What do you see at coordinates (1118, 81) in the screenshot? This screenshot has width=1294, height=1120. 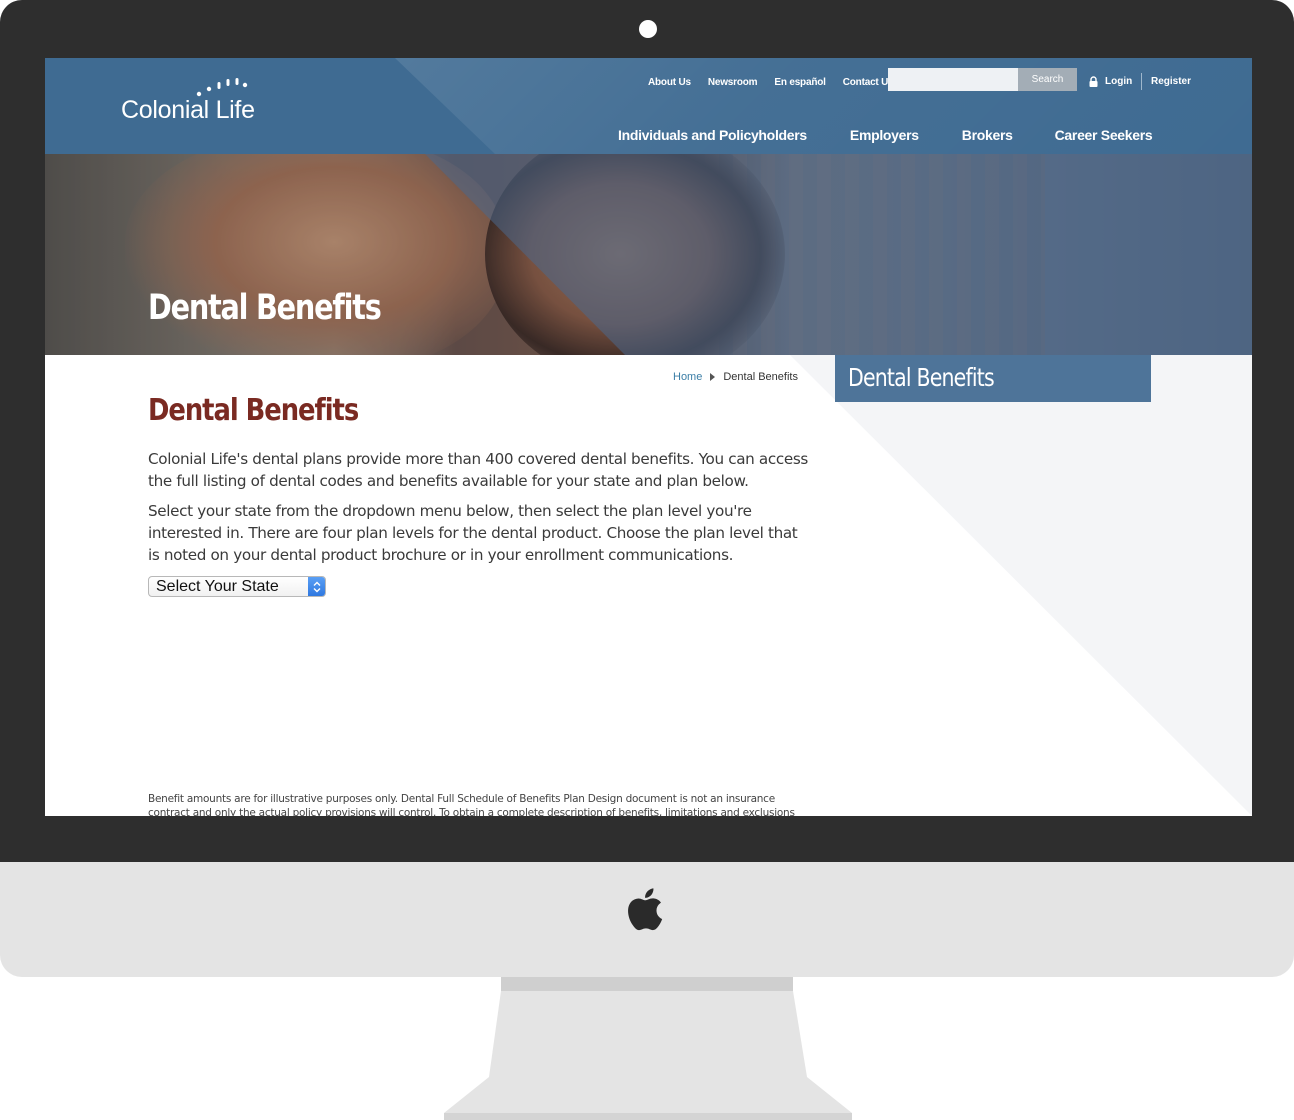 I see `login-link: Login` at bounding box center [1118, 81].